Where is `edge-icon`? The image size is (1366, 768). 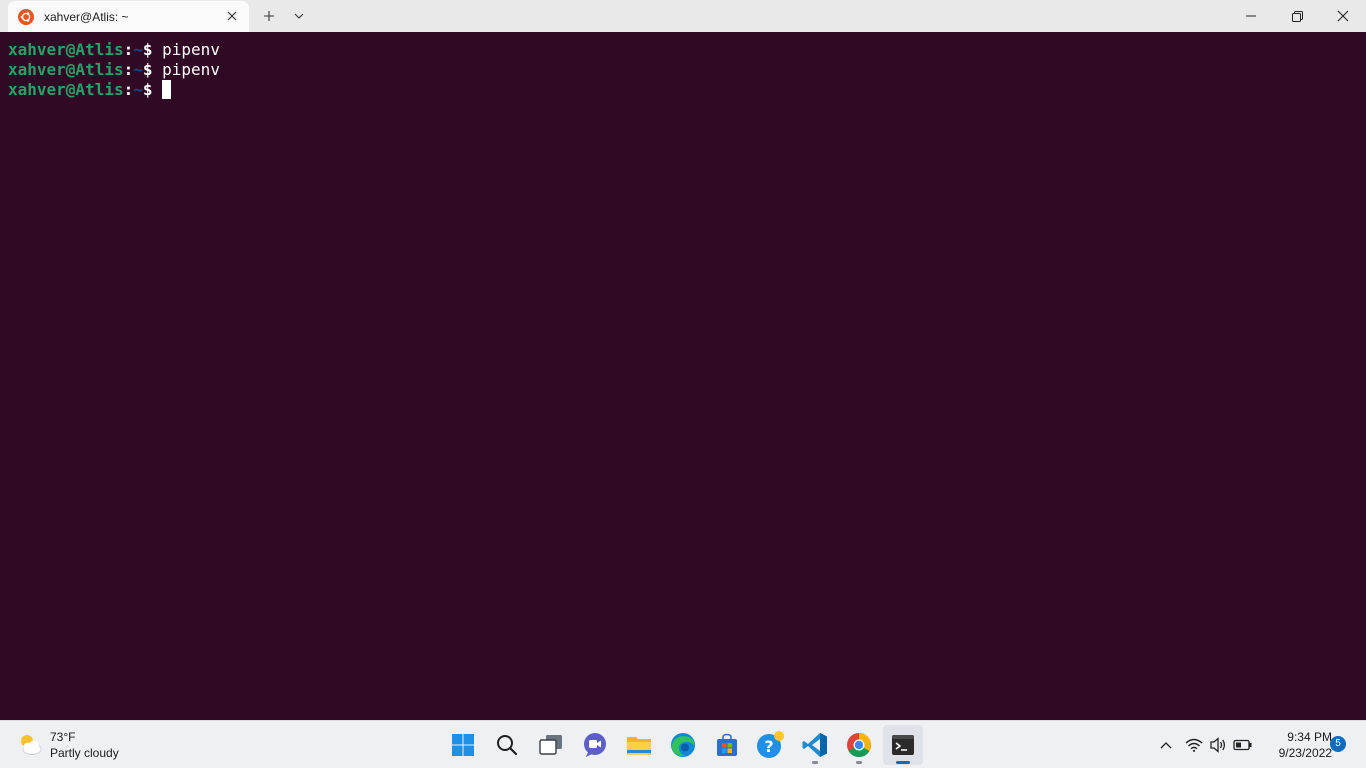
edge-icon is located at coordinates (683, 745).